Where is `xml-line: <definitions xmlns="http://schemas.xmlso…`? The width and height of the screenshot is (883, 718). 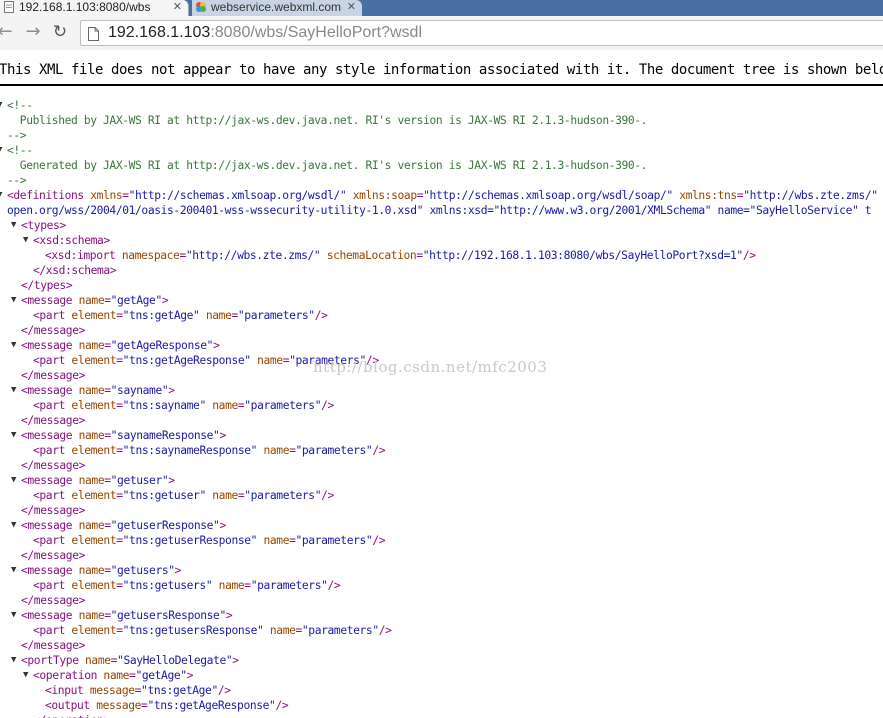
xml-line: <definitions xmlns="http://schemas.xmlso… is located at coordinates (442, 195).